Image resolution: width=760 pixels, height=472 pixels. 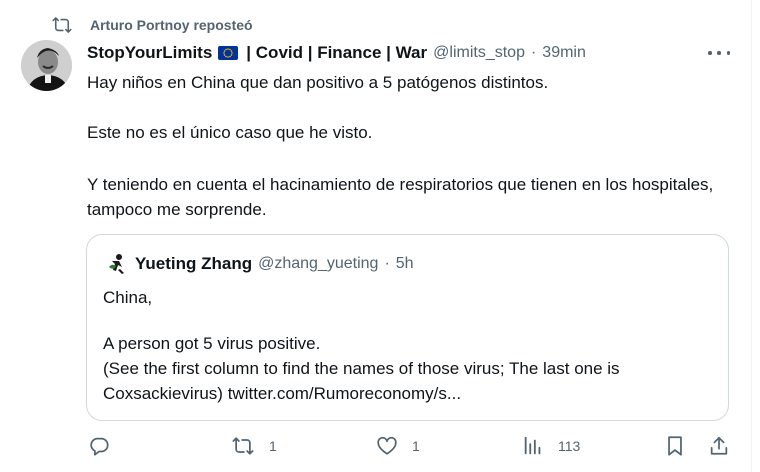 I want to click on tweet-text-line: Este no es el único caso que he visto., so click(x=230, y=132).